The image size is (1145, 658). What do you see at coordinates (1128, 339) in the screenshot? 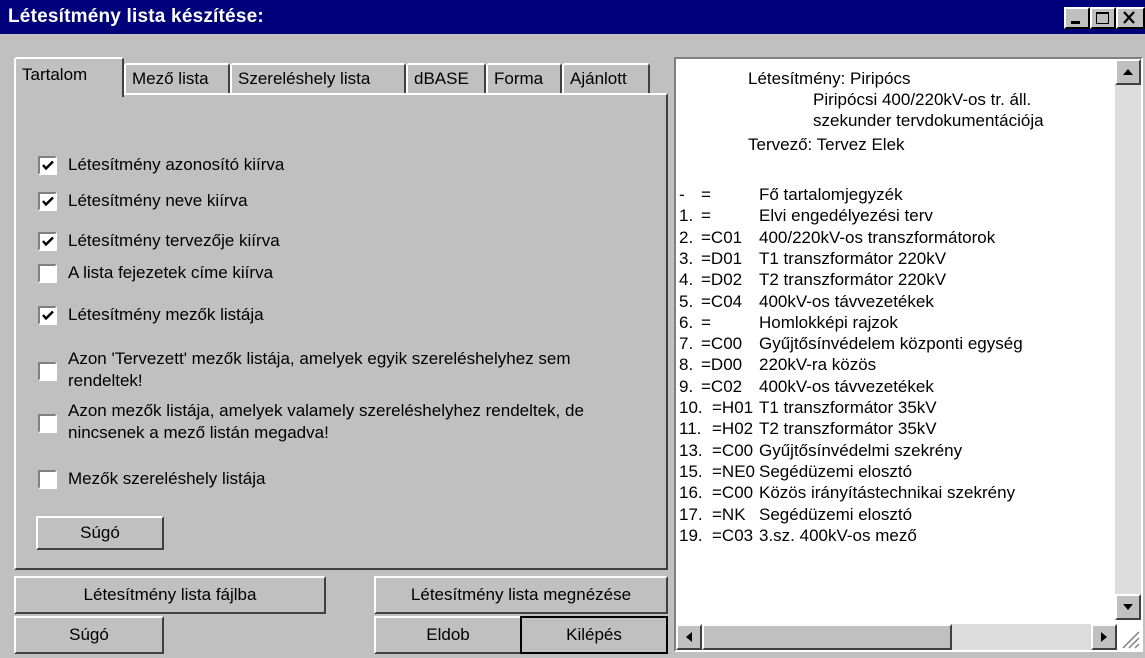
I see `vertical-scrollbar` at bounding box center [1128, 339].